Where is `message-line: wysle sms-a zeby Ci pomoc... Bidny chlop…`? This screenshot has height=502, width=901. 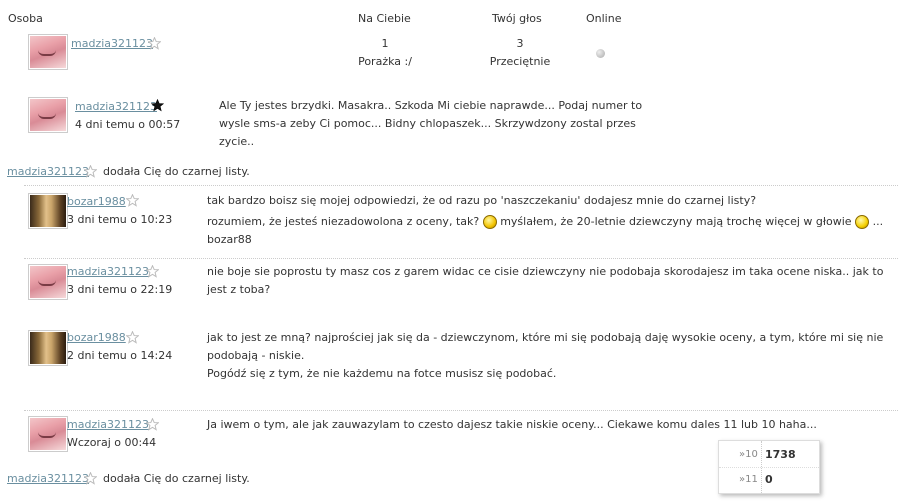
message-line: wysle sms-a zeby Ci pomoc... Bidny chlop… is located at coordinates (427, 123).